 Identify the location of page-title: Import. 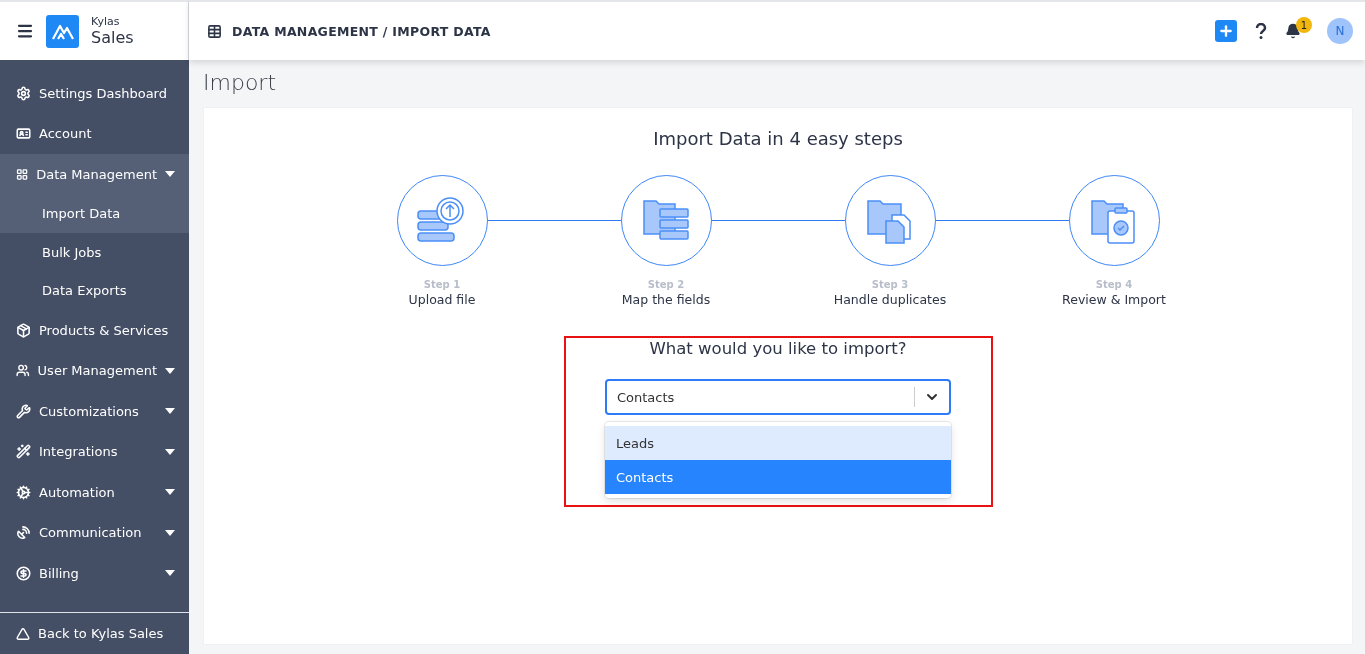
(240, 82).